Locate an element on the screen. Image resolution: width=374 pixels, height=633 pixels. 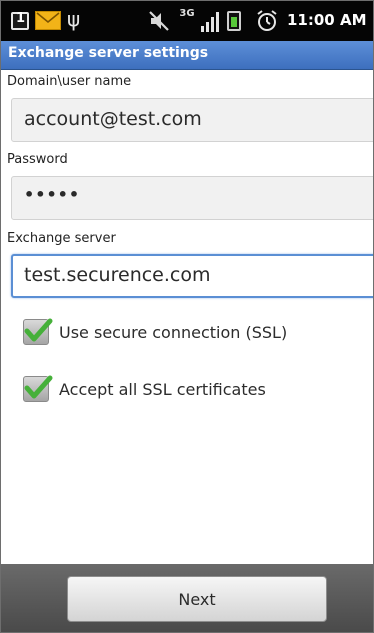
password-value: ••••• is located at coordinates (52, 194).